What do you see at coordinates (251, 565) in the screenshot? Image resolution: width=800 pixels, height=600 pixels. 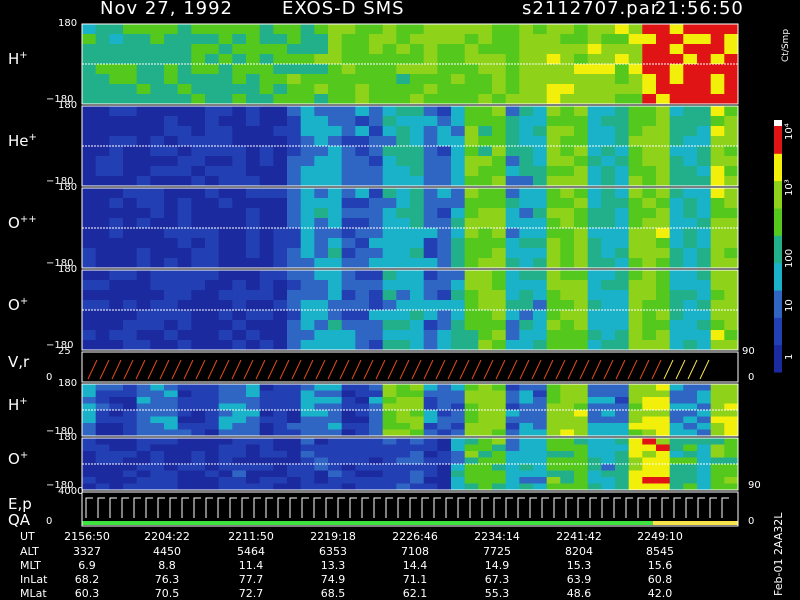 I see `orbit-value: 11.4` at bounding box center [251, 565].